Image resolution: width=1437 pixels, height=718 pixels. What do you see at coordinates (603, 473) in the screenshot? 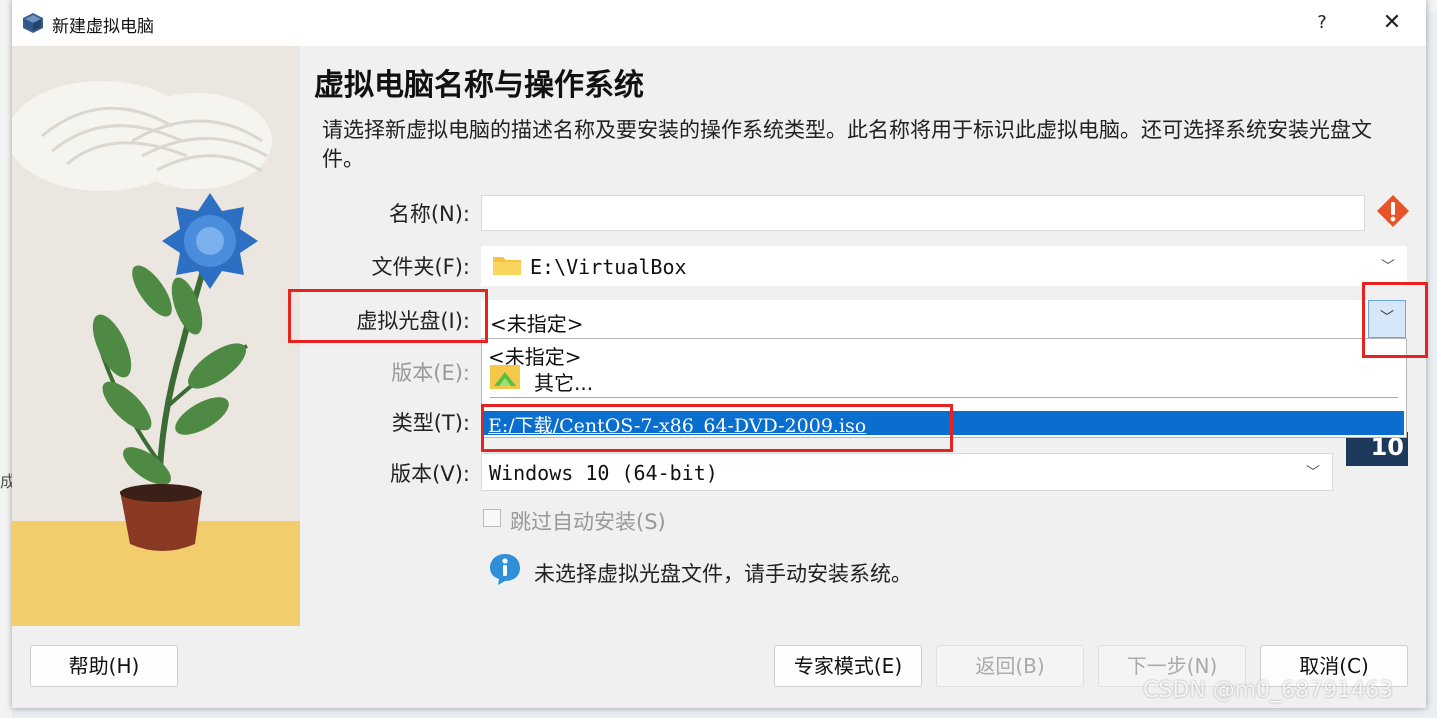
I see `version-select-value: Windows 10 (64-bit)` at bounding box center [603, 473].